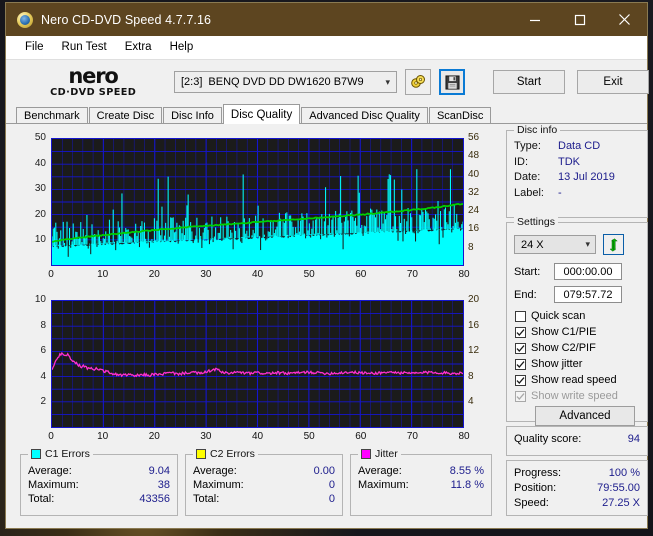  What do you see at coordinates (412, 274) in the screenshot?
I see `x-tick-label: 70` at bounding box center [412, 274].